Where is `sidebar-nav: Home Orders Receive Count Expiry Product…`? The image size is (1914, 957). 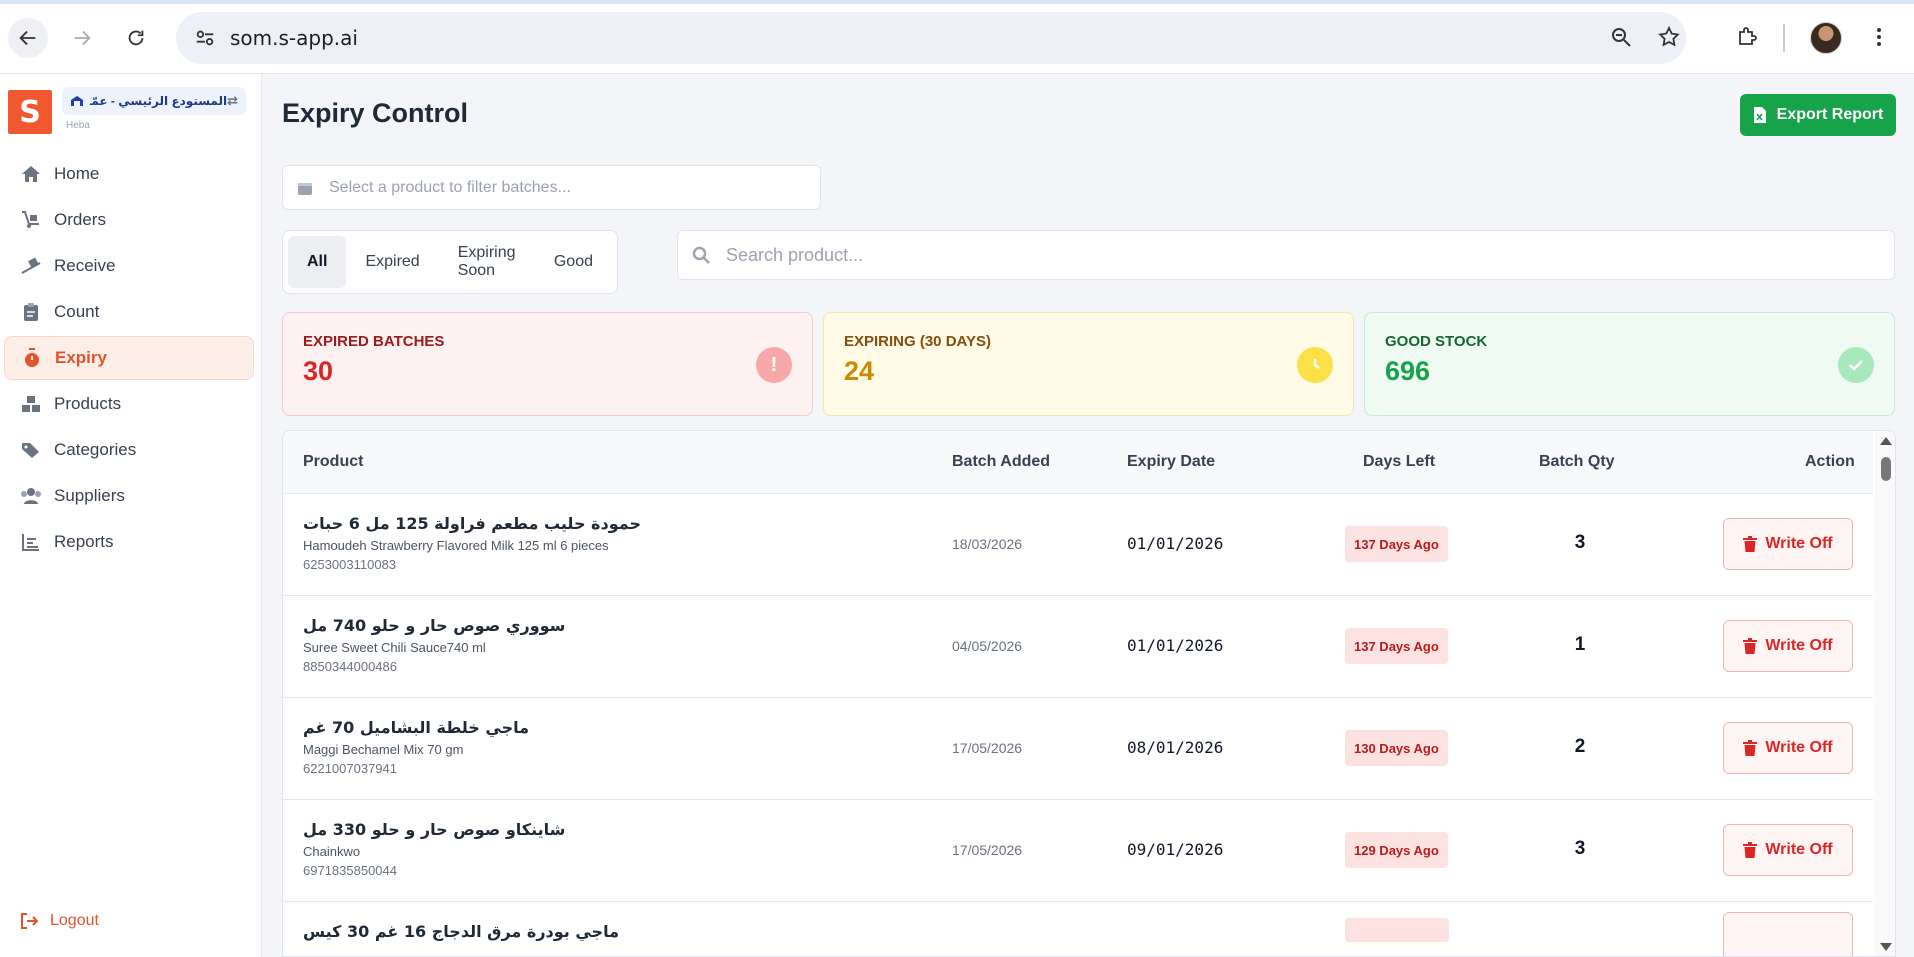 sidebar-nav: Home Orders Receive Count Expiry Product… is located at coordinates (129, 359).